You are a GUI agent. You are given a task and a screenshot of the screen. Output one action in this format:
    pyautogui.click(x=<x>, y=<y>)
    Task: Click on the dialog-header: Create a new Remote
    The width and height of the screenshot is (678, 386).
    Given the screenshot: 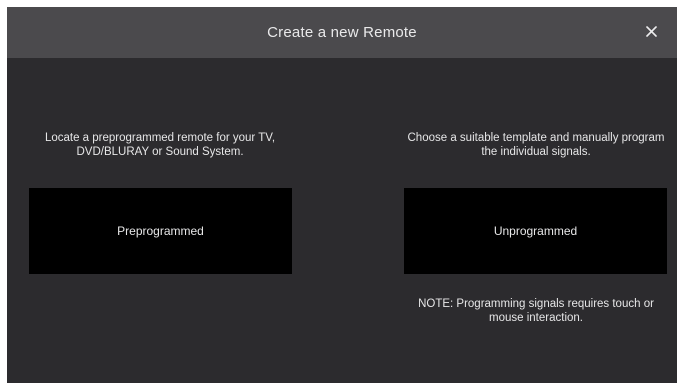 What is the action you would take?
    pyautogui.click(x=342, y=32)
    